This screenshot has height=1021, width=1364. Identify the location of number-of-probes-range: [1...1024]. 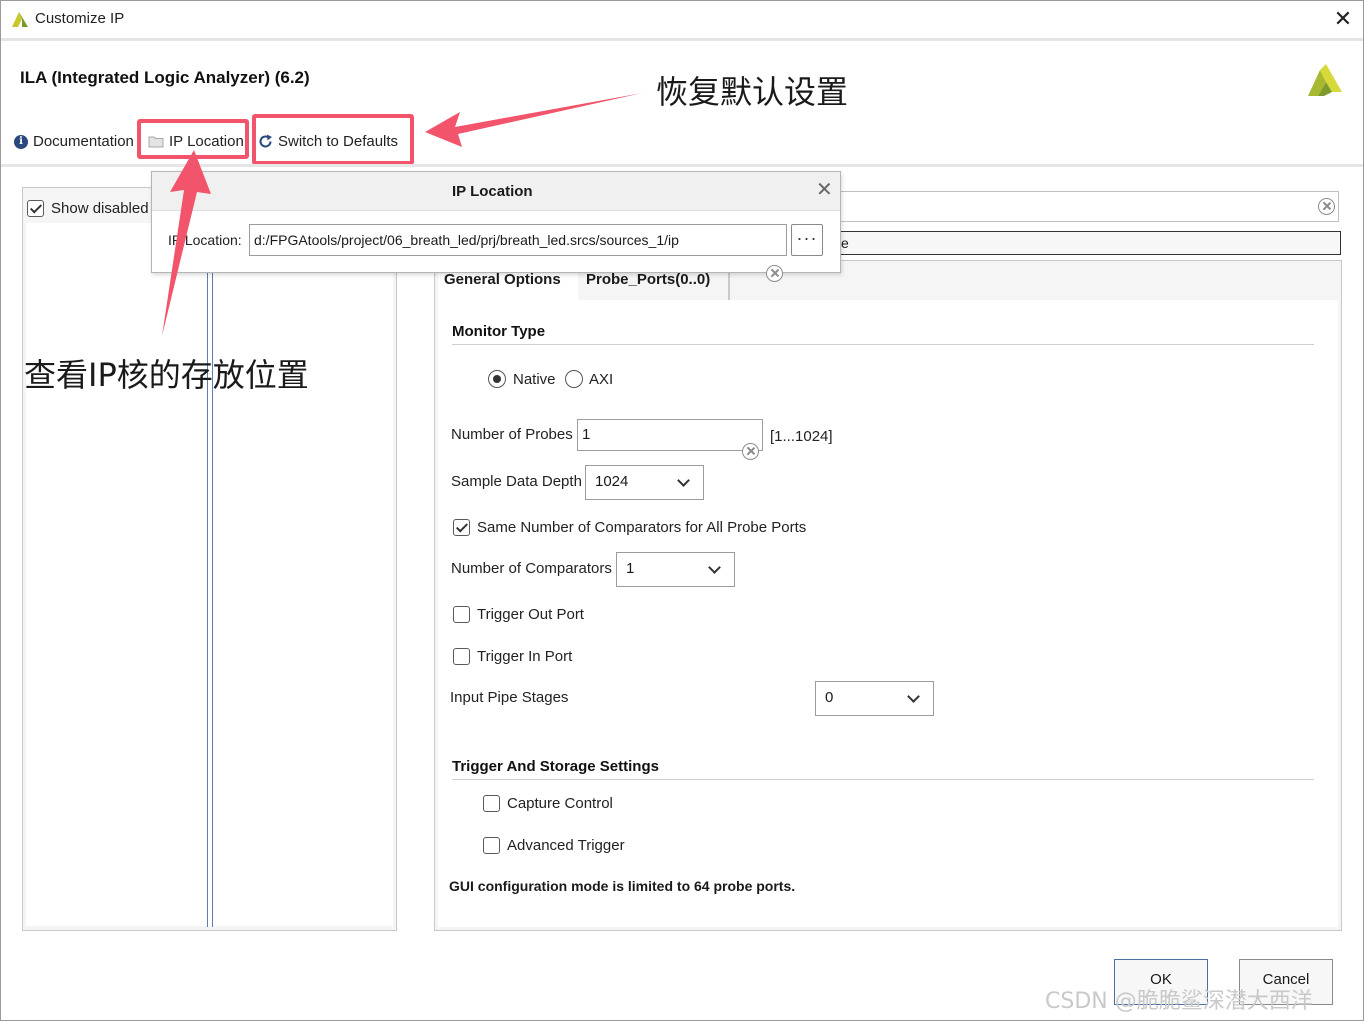
(801, 436).